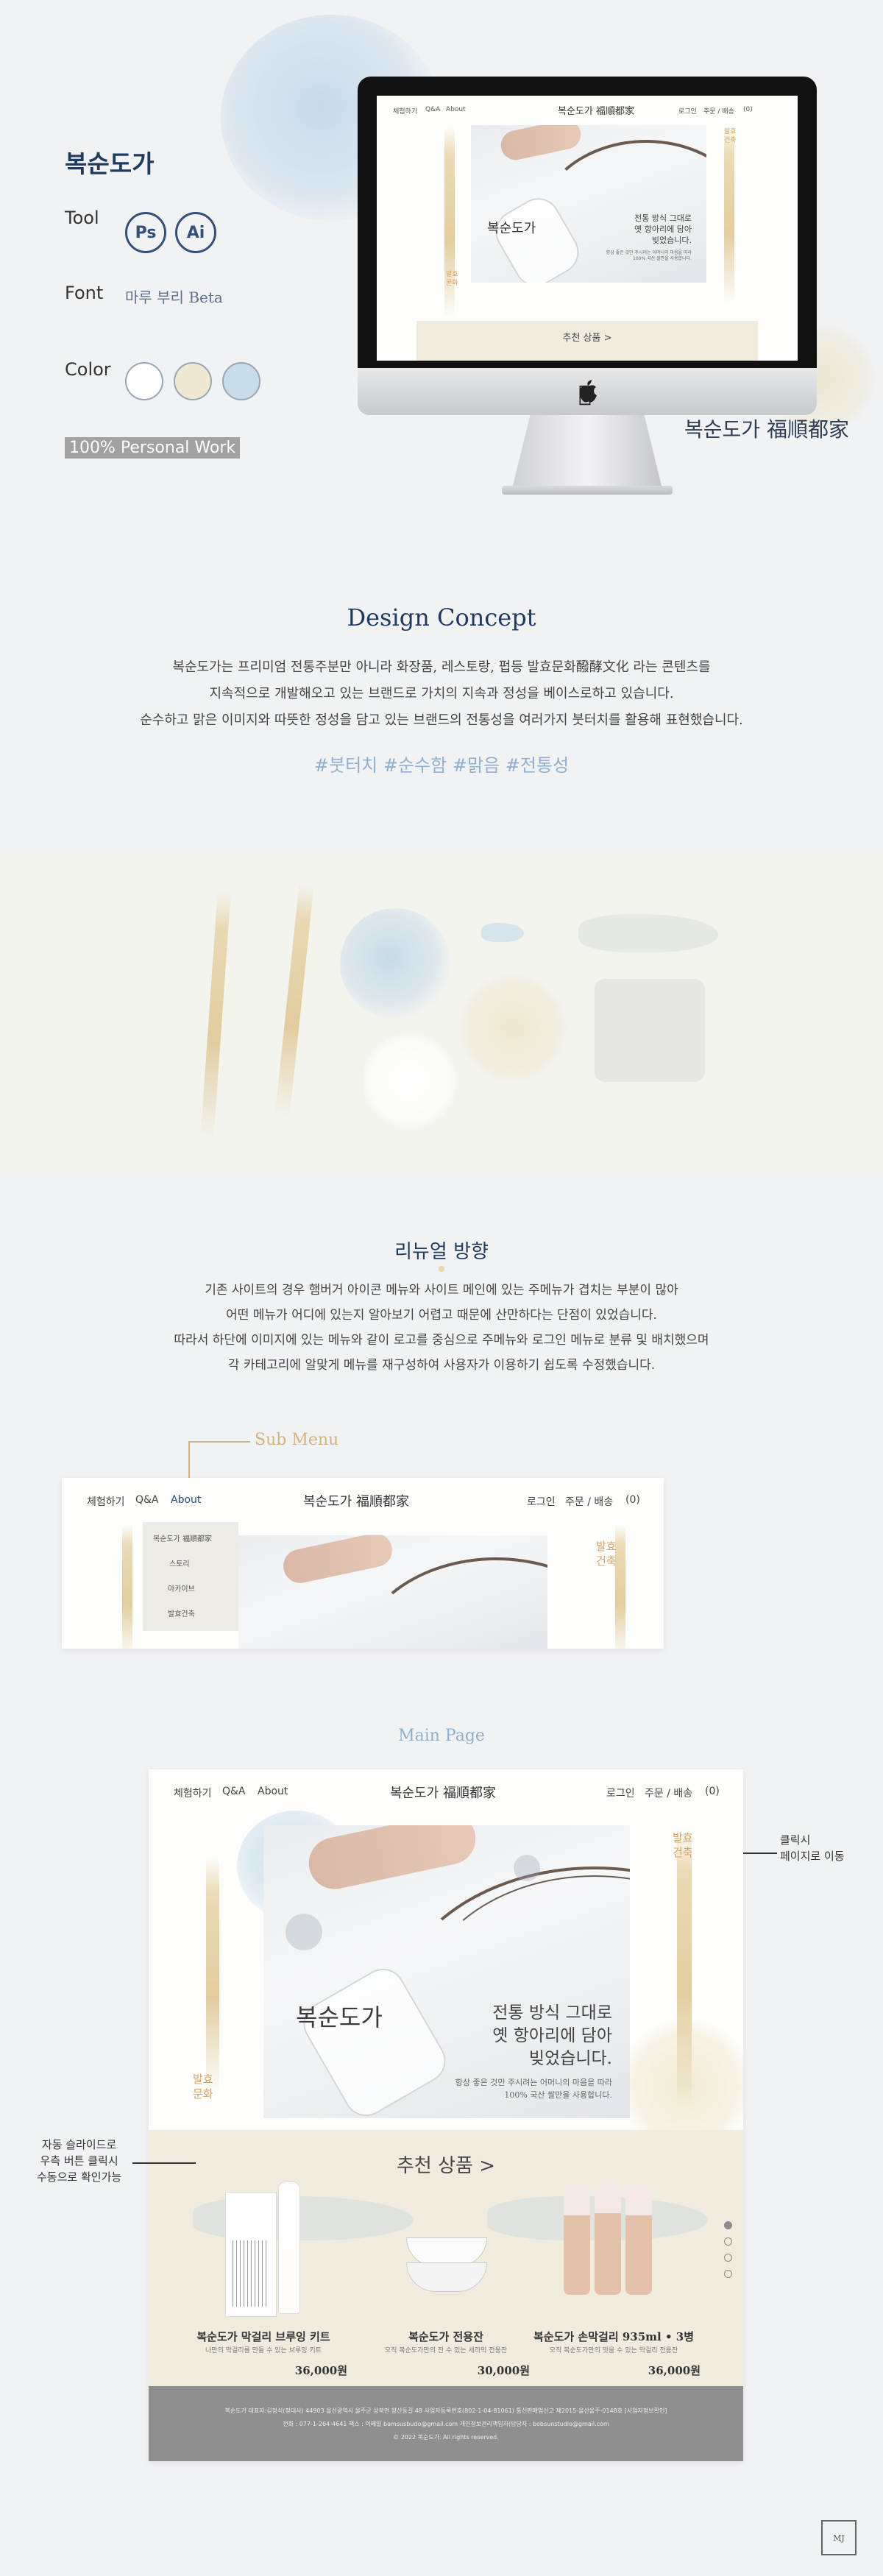 This screenshot has height=2576, width=883. What do you see at coordinates (684, 1968) in the screenshot?
I see `main-brush-right` at bounding box center [684, 1968].